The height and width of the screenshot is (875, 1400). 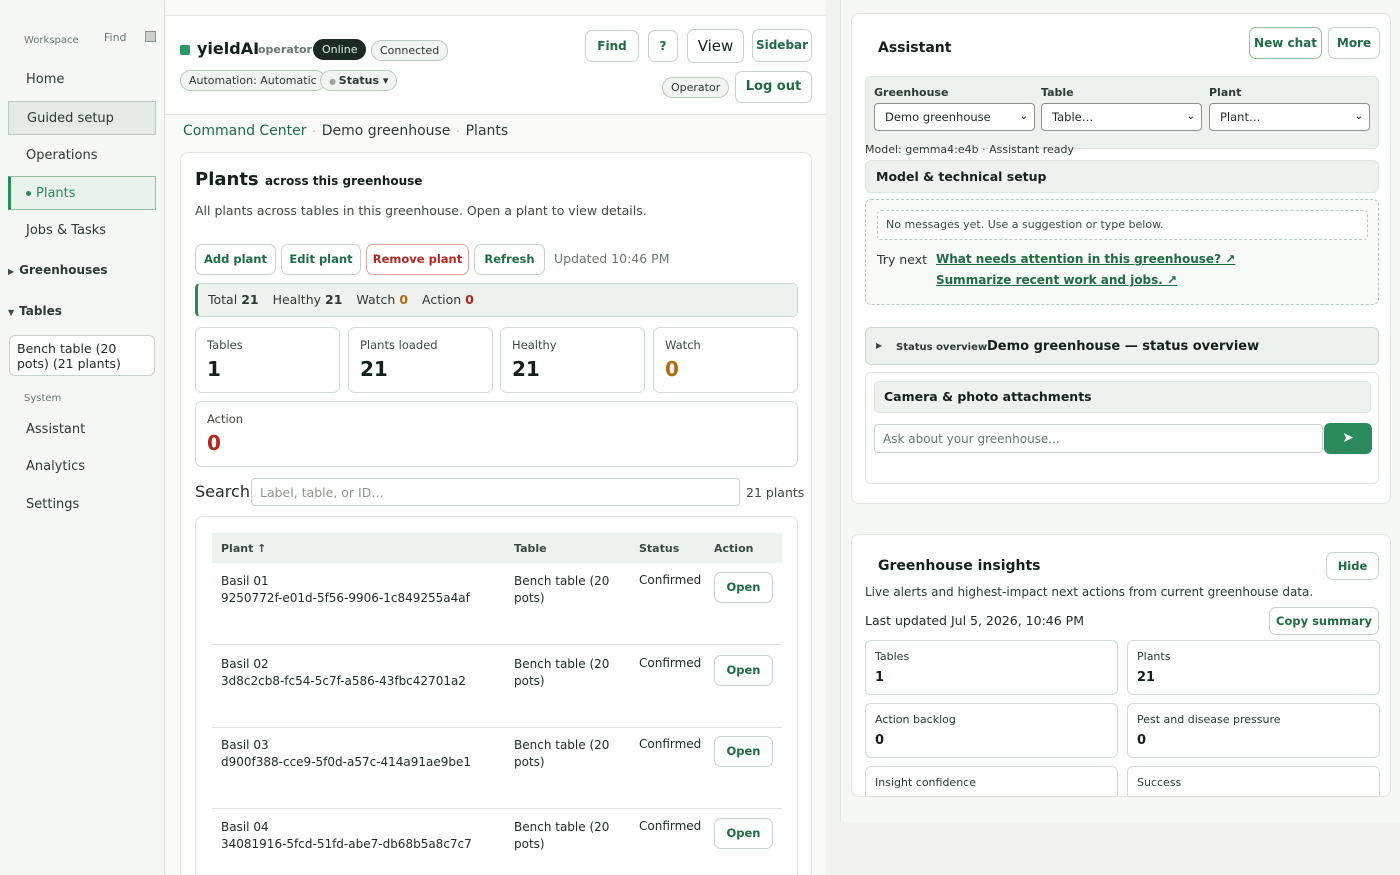 What do you see at coordinates (82, 193) in the screenshot?
I see `sidebar-item-plants: Plants` at bounding box center [82, 193].